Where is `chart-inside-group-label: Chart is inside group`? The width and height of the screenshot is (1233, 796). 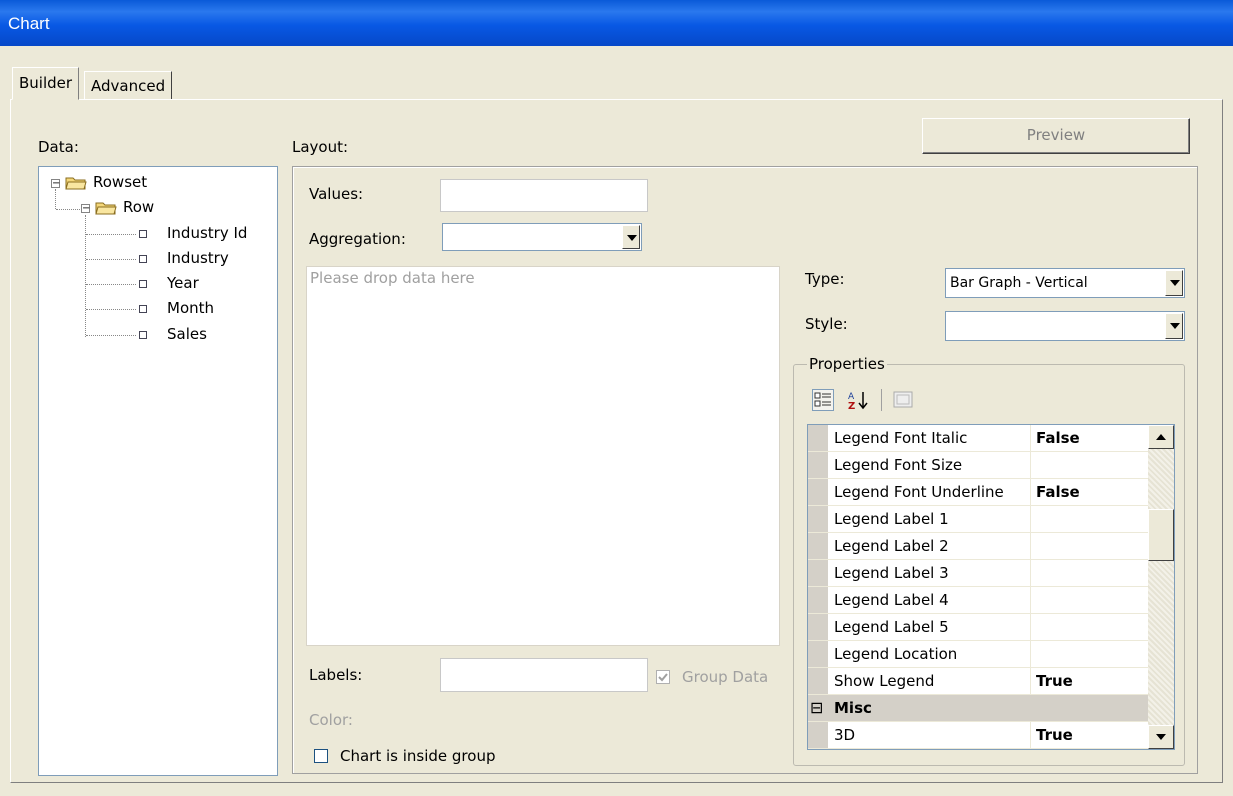
chart-inside-group-label: Chart is inside group is located at coordinates (418, 756).